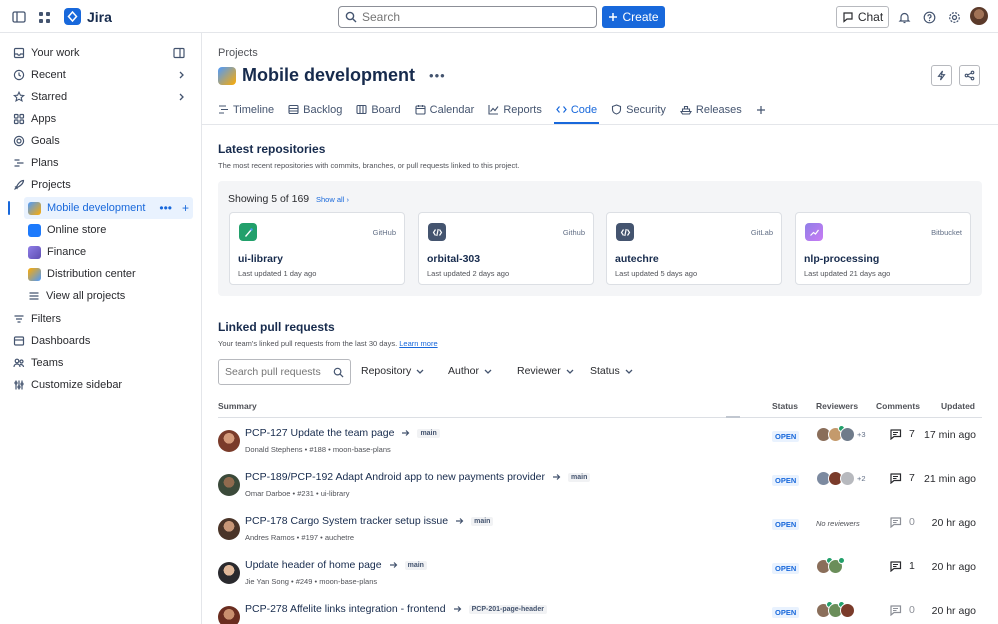 The image size is (998, 624). I want to click on sidebar-project-distribution-center: Distribution center, so click(108, 274).